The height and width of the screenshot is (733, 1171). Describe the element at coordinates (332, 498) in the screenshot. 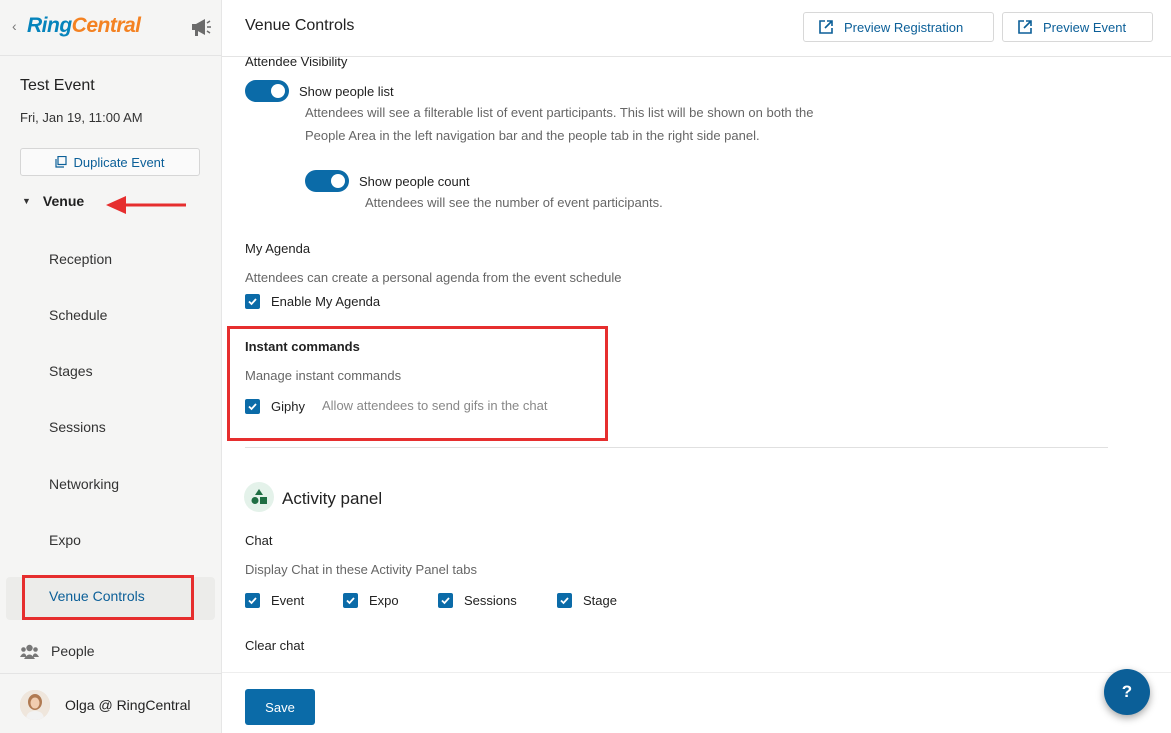

I see `activity-panel-title: Activity panel` at that location.